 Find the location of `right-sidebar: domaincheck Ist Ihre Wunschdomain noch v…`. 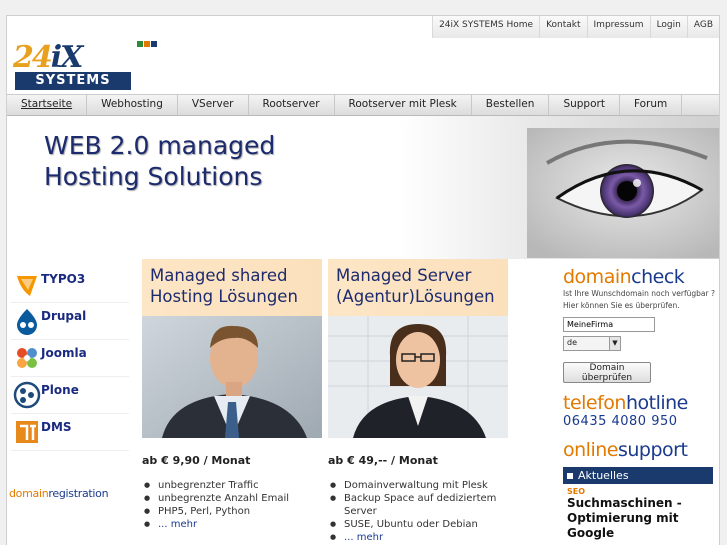

right-sidebar: domaincheck Ist Ihre Wunschdomain noch v… is located at coordinates (639, 403).